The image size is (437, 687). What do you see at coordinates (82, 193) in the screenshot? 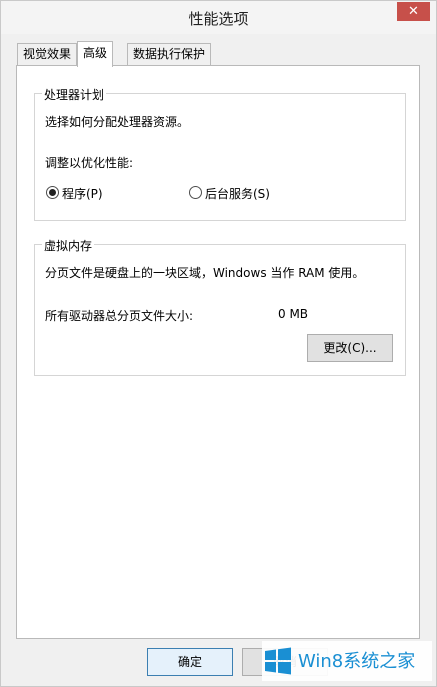
I see `programs-radio-label: 程序(P)` at bounding box center [82, 193].